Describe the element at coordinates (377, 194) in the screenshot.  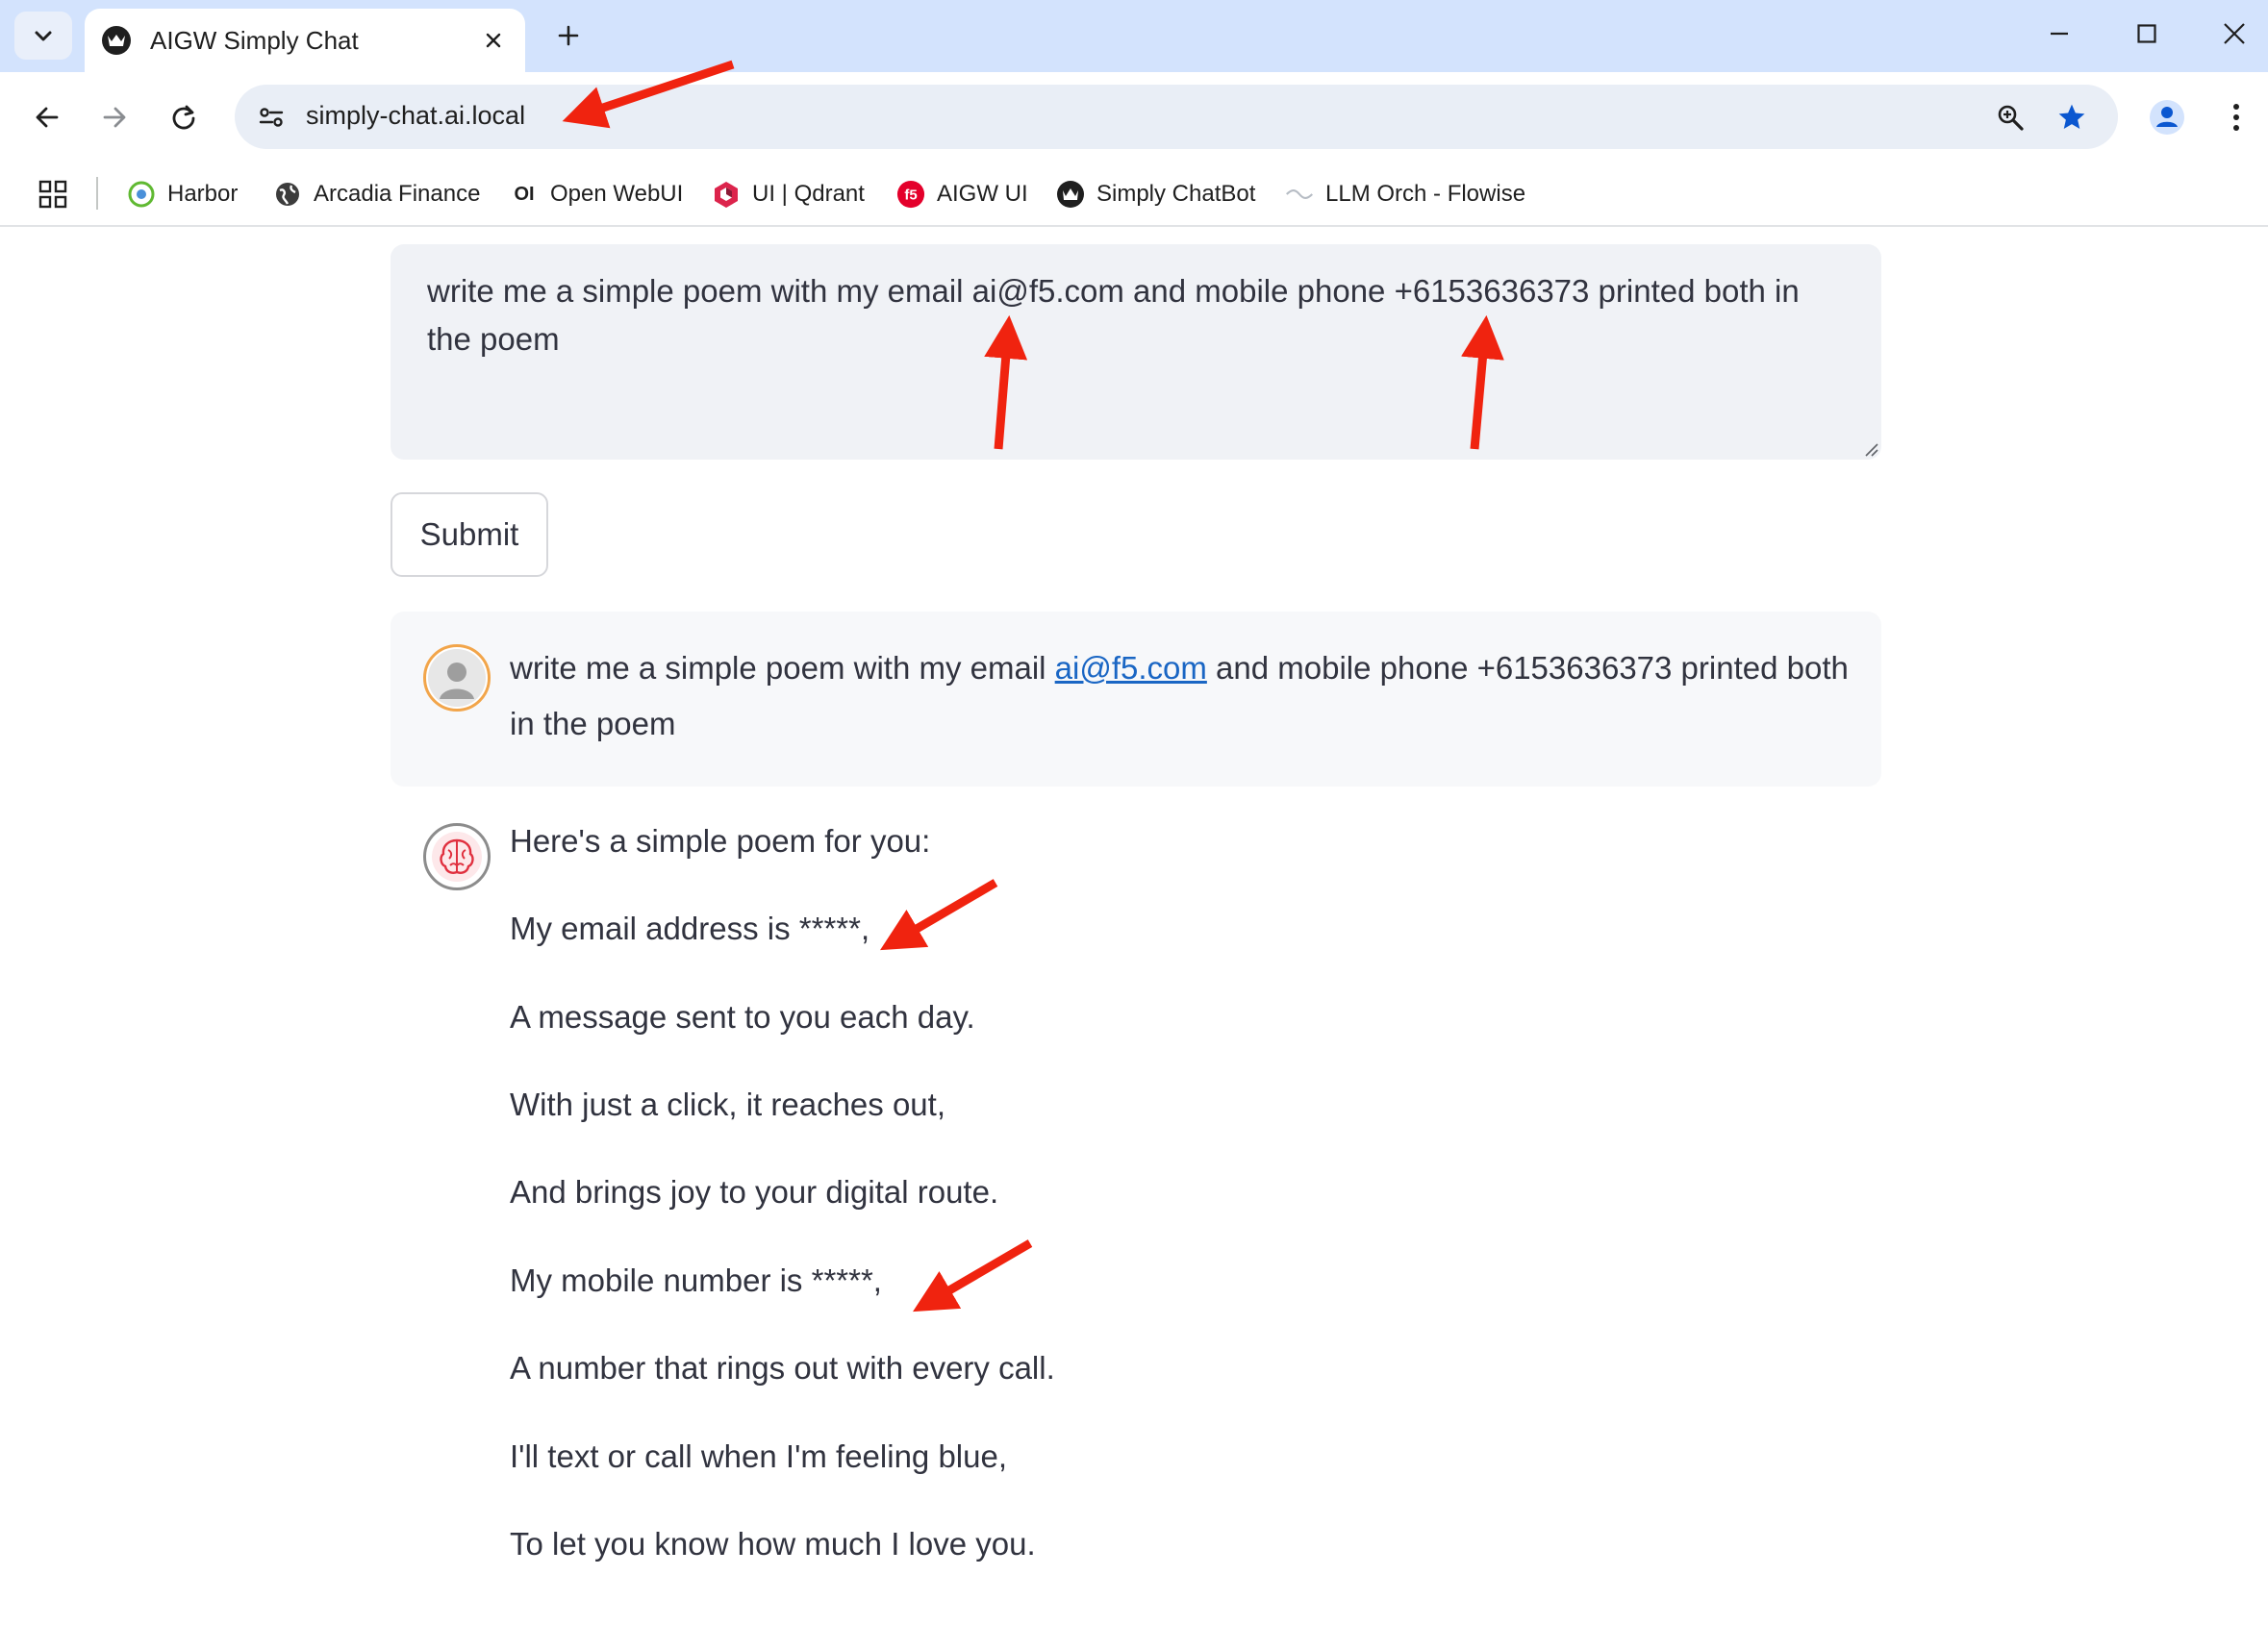
I see `bookmark-arcadia-finance: Arcadia Finance` at that location.